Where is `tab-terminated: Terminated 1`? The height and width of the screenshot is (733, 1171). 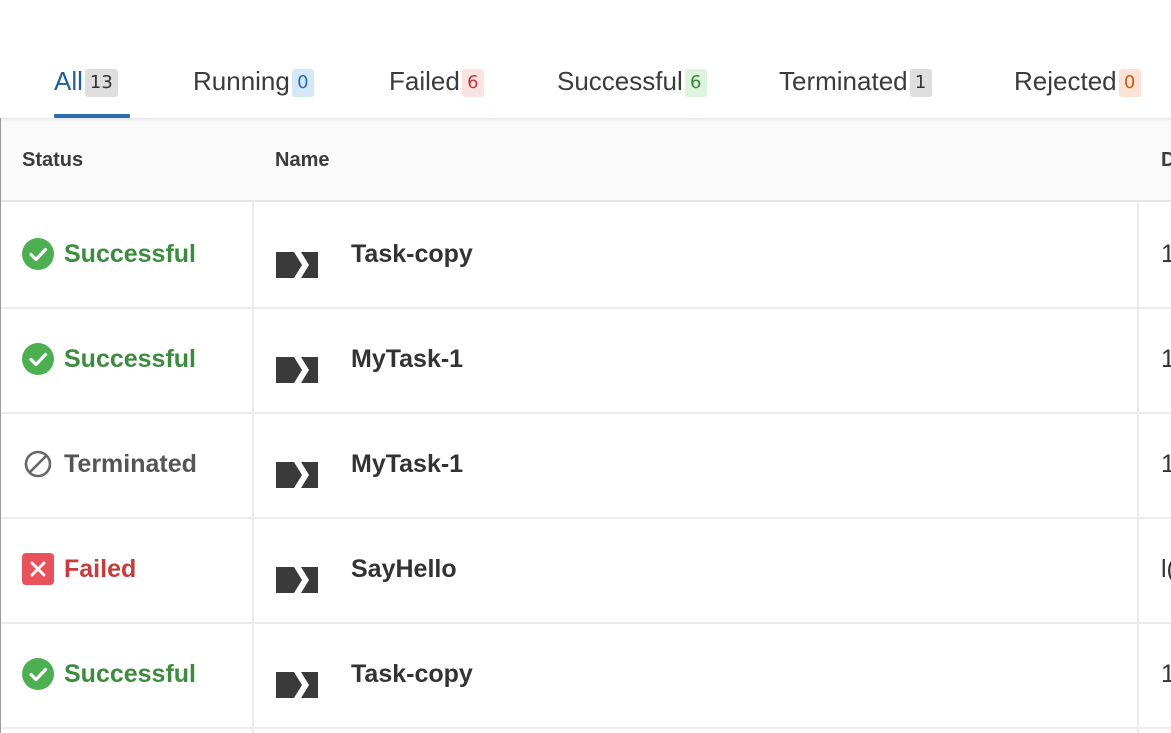
tab-terminated: Terminated 1 is located at coordinates (855, 92).